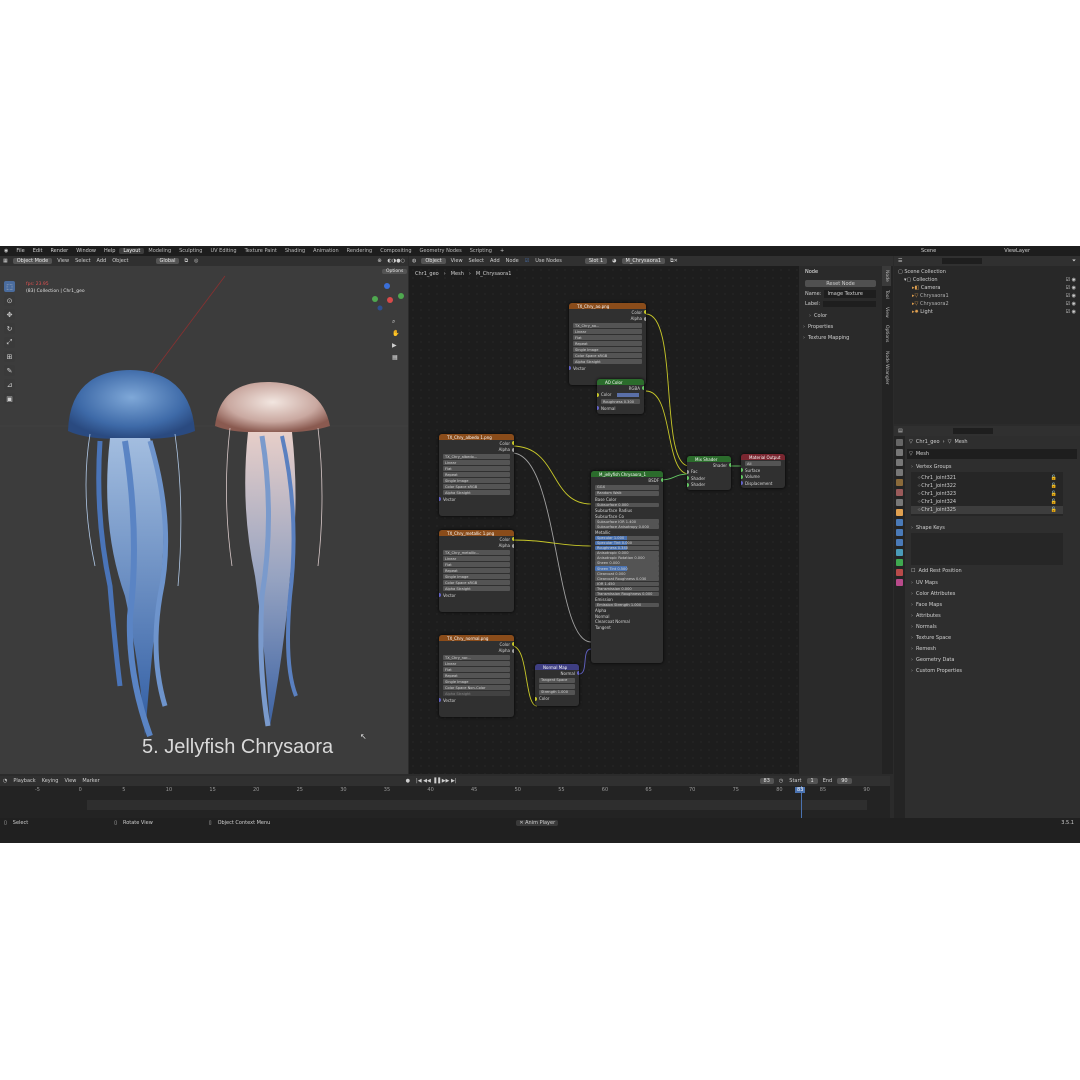 Image resolution: width=1080 pixels, height=1080 pixels. Describe the element at coordinates (900, 261) in the screenshot. I see `outliner-editor-icon: ☰` at that location.